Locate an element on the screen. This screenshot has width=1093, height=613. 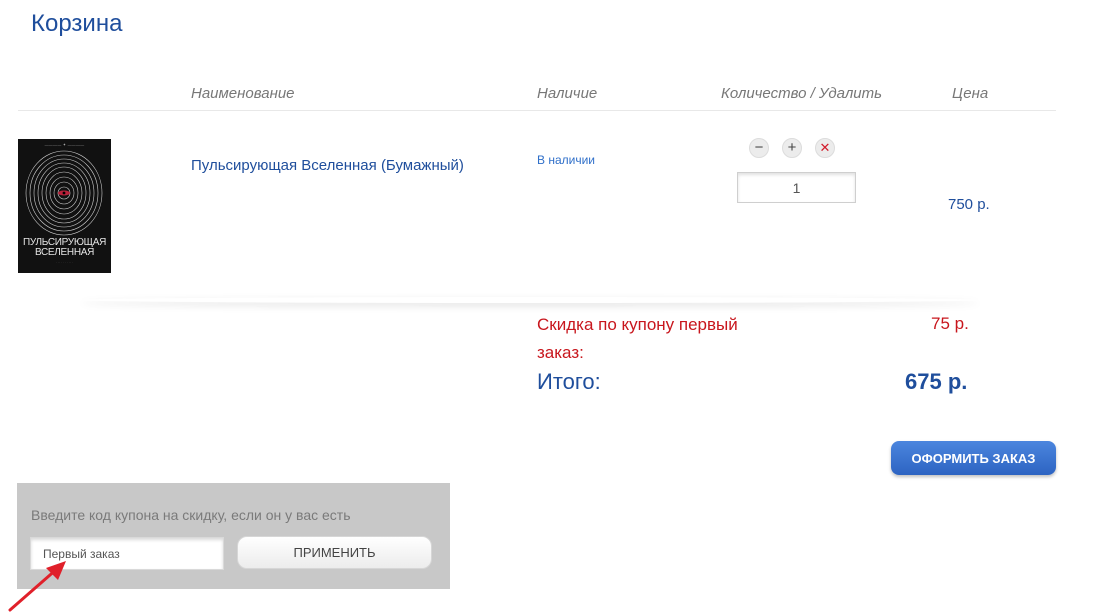
annotation-arrow-icon is located at coordinates (37, 586).